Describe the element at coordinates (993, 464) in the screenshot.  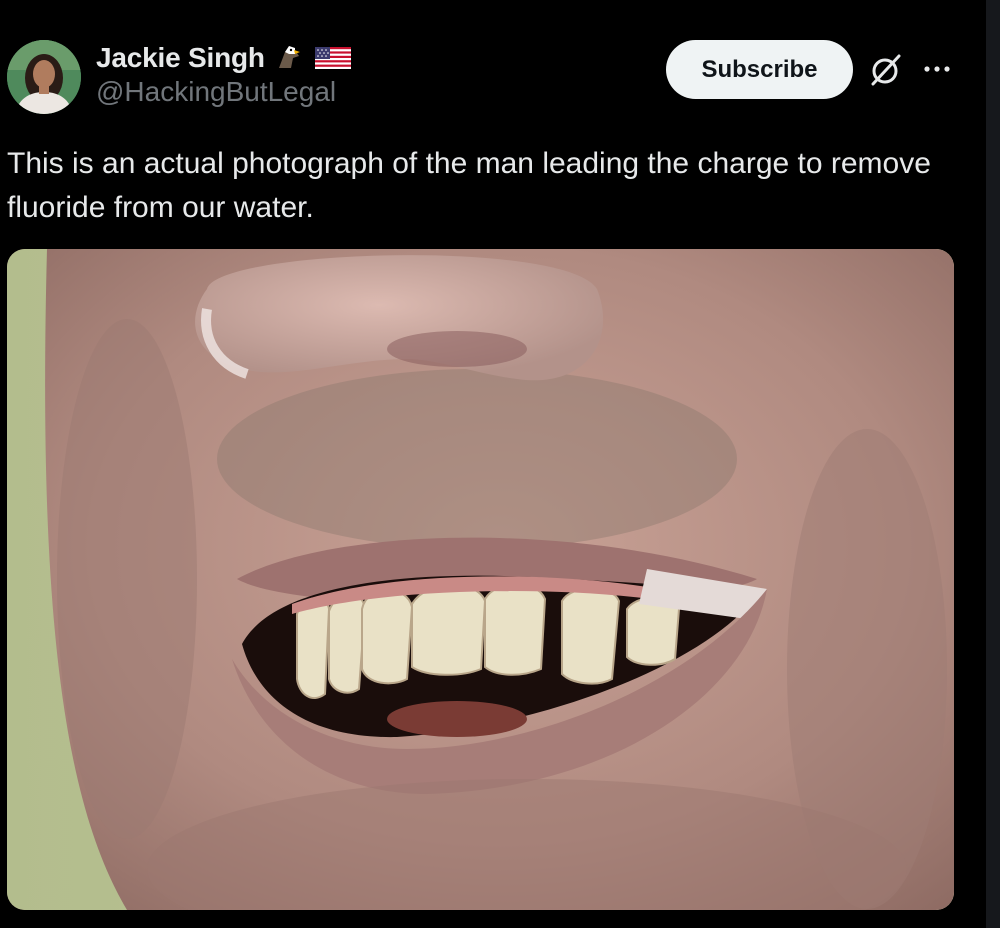
I see `scrollbar-track` at that location.